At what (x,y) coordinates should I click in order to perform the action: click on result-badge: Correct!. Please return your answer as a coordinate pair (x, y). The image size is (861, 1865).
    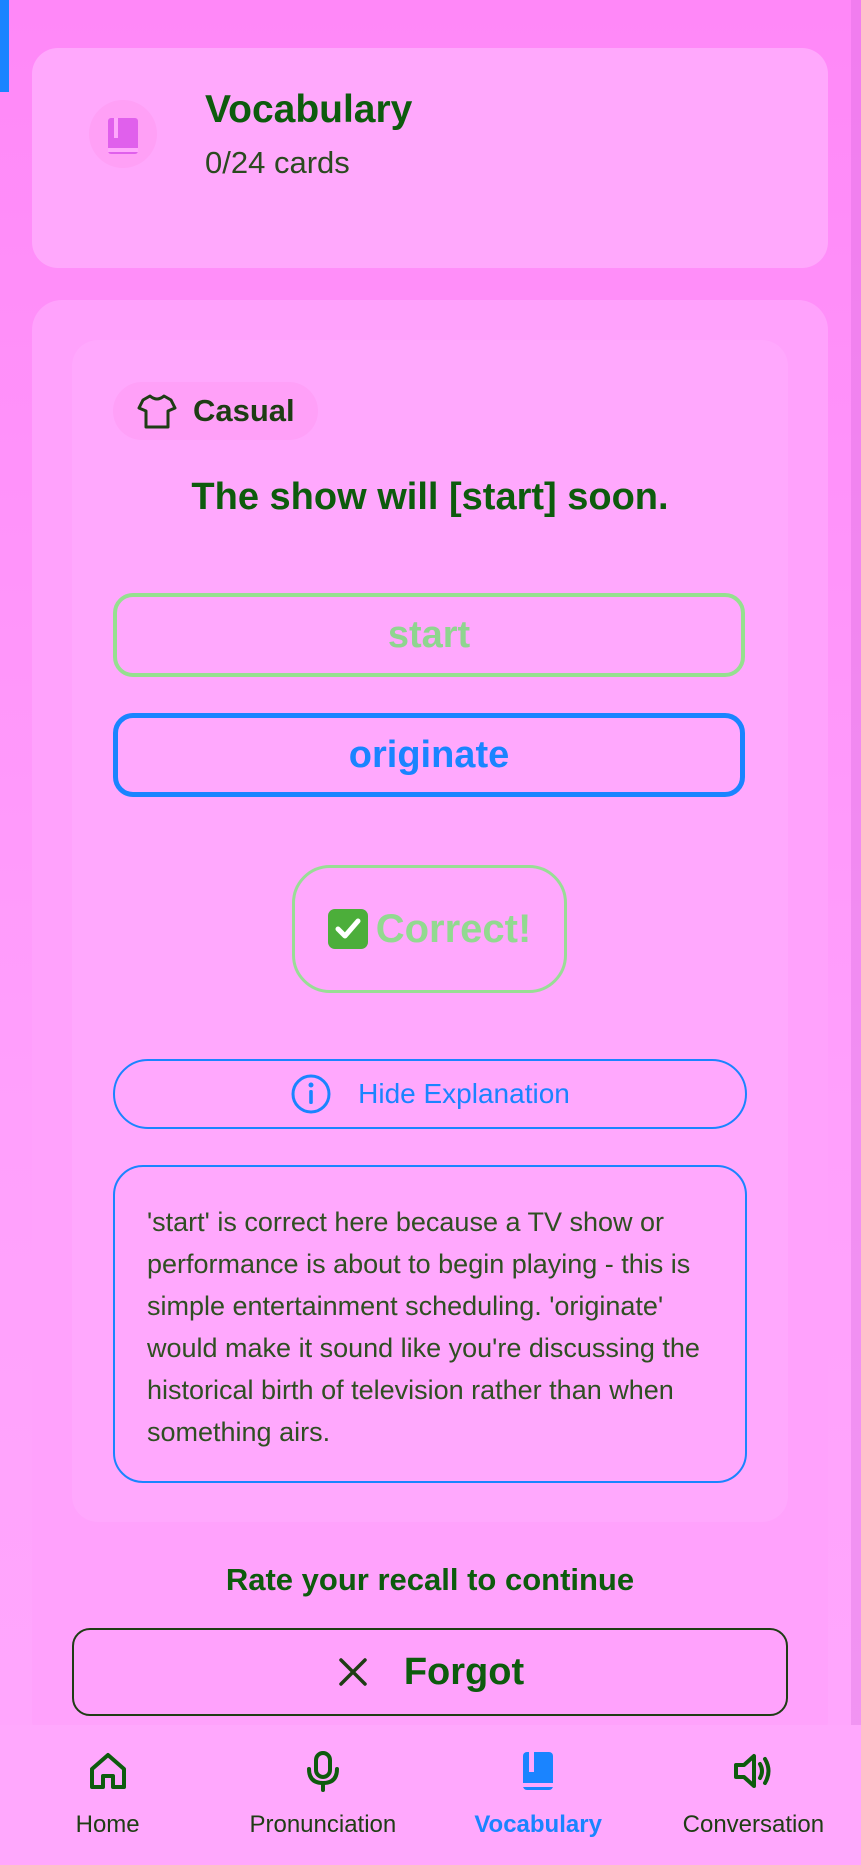
    Looking at the image, I should click on (429, 929).